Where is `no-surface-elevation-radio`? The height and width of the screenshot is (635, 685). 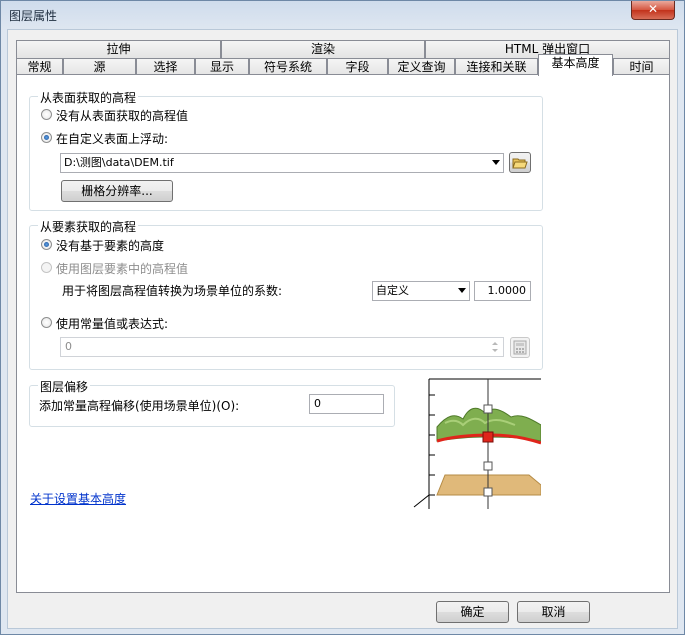
no-surface-elevation-radio is located at coordinates (46, 114).